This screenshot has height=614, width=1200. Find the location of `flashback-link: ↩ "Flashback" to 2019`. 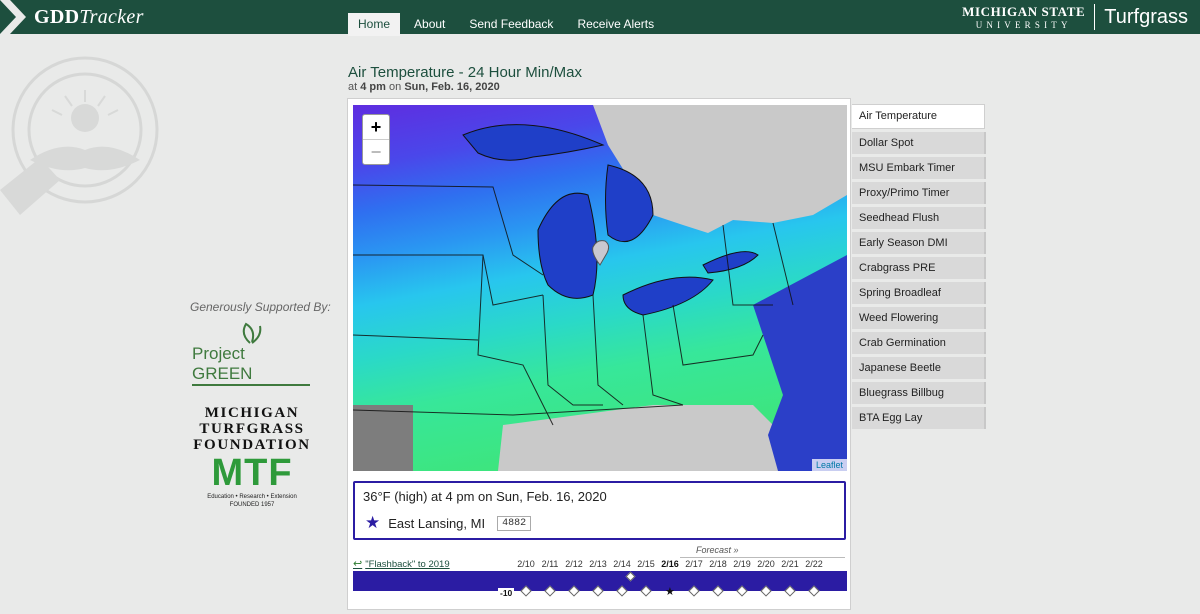

flashback-link: ↩ "Flashback" to 2019 is located at coordinates (401, 563).